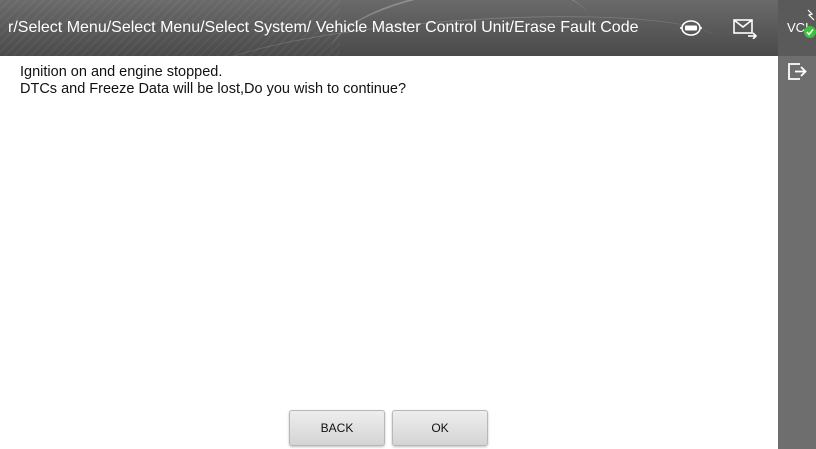 The height and width of the screenshot is (449, 816). Describe the element at coordinates (745, 28) in the screenshot. I see `mail-icon` at that location.